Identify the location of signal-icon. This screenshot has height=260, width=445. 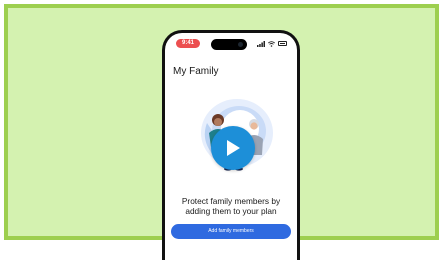
(261, 43).